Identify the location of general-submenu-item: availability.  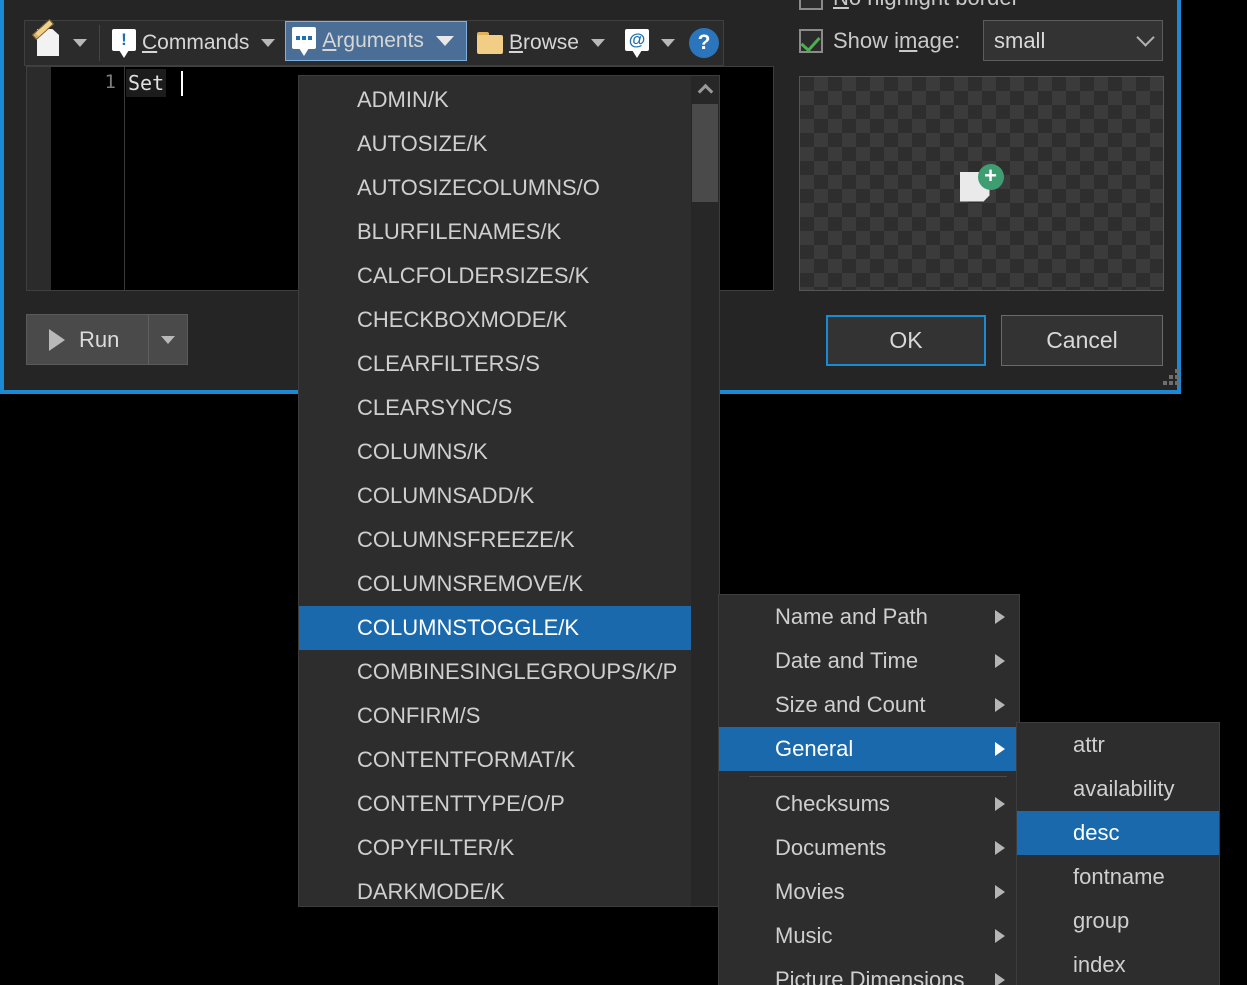
(1118, 789).